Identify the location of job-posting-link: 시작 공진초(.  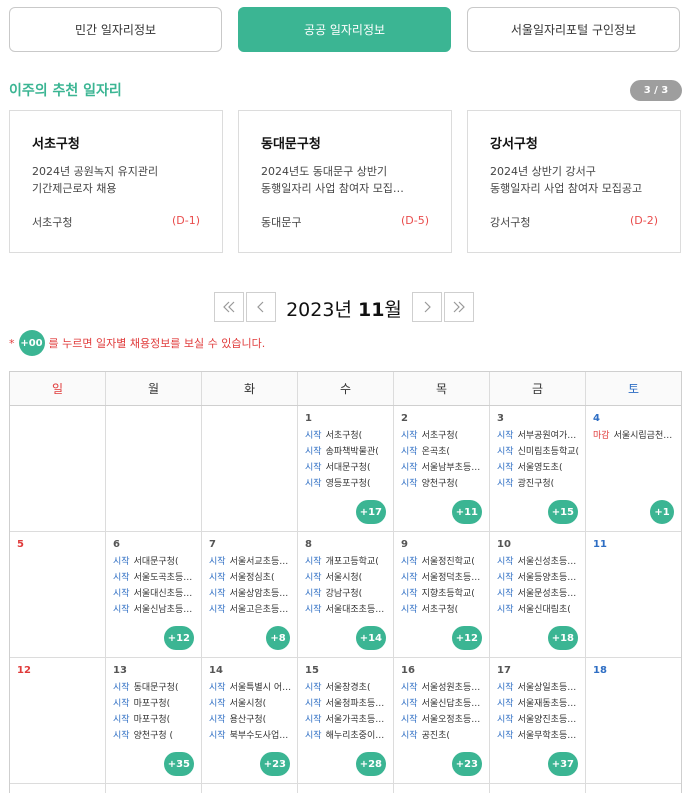
(443, 736).